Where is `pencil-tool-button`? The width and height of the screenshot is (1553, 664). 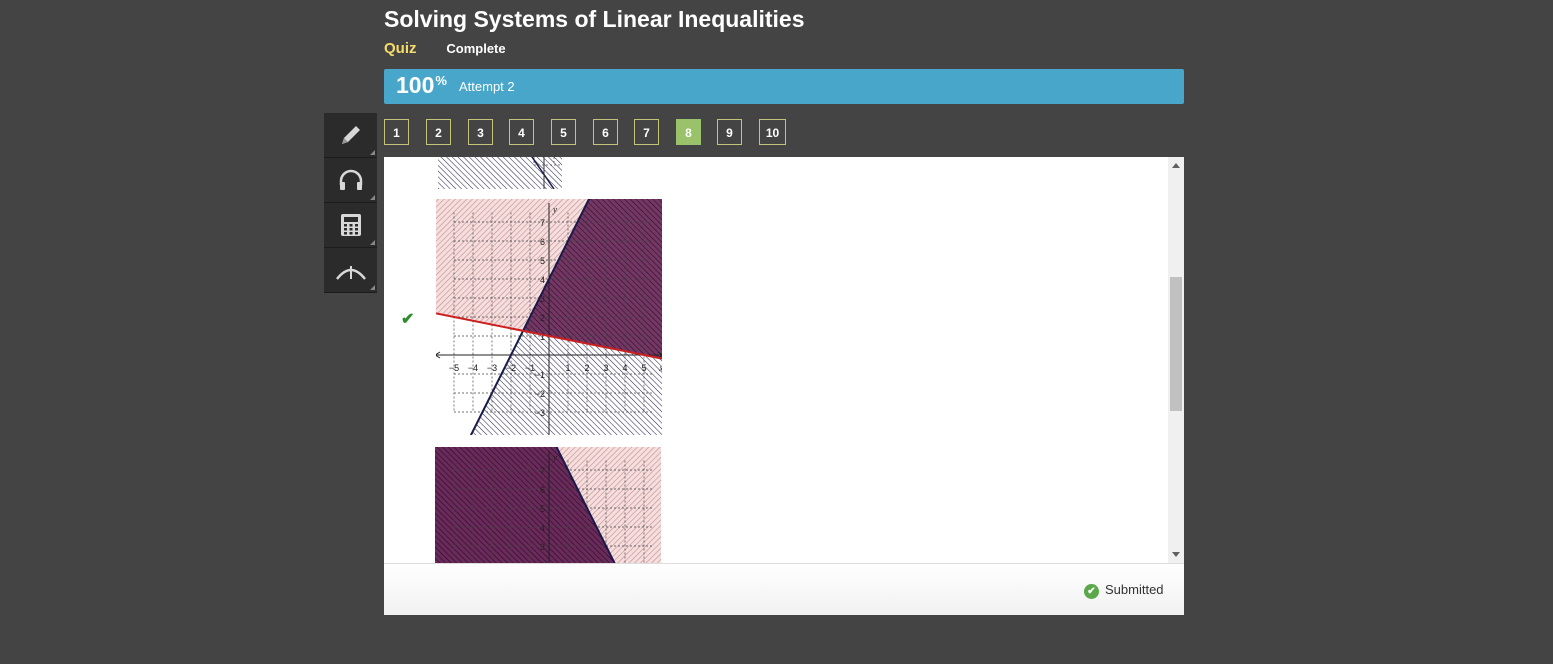
pencil-tool-button is located at coordinates (350, 135).